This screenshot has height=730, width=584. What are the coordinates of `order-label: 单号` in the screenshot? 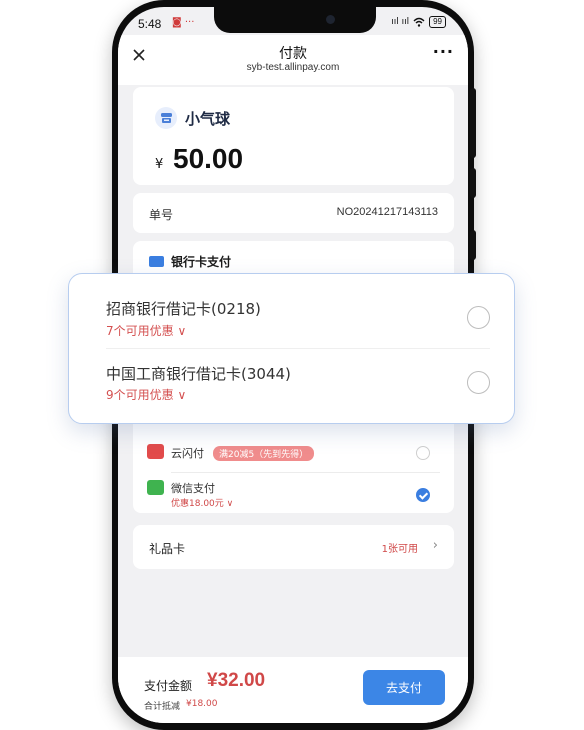 It's located at (161, 215).